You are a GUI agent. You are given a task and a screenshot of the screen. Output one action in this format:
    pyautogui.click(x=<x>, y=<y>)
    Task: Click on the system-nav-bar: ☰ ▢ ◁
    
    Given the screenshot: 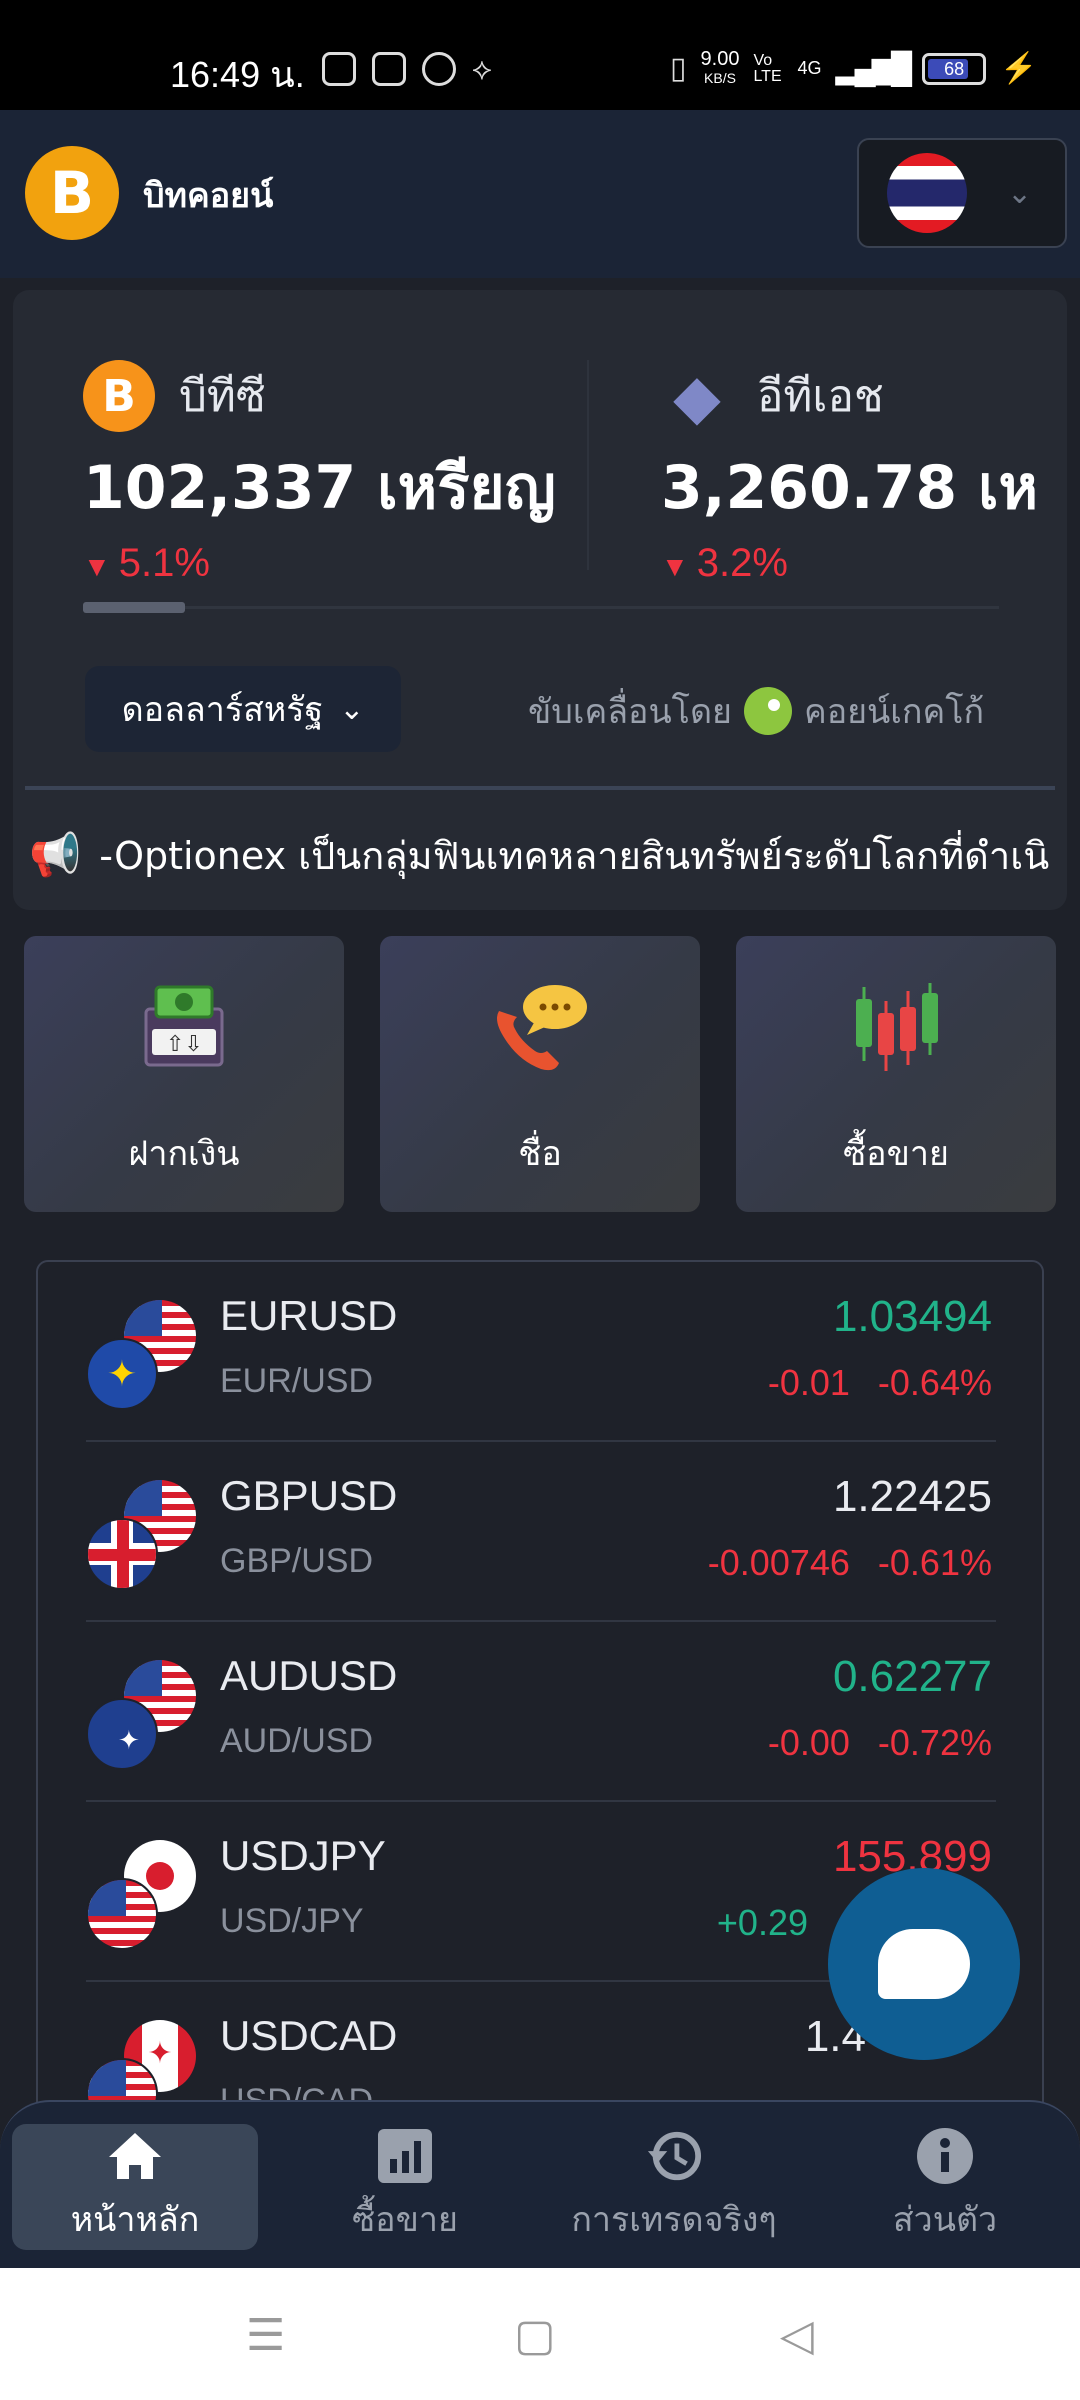 What is the action you would take?
    pyautogui.click(x=540, y=2334)
    